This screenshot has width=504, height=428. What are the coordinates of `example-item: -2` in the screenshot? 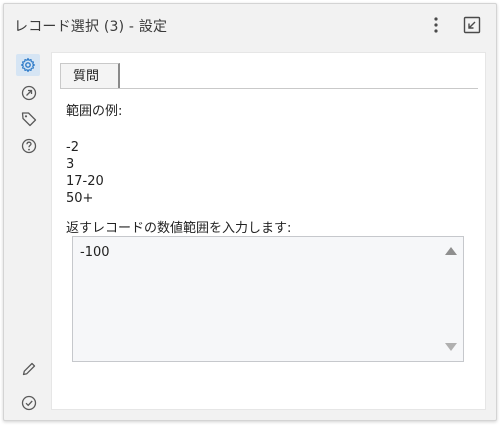 It's located at (72, 147).